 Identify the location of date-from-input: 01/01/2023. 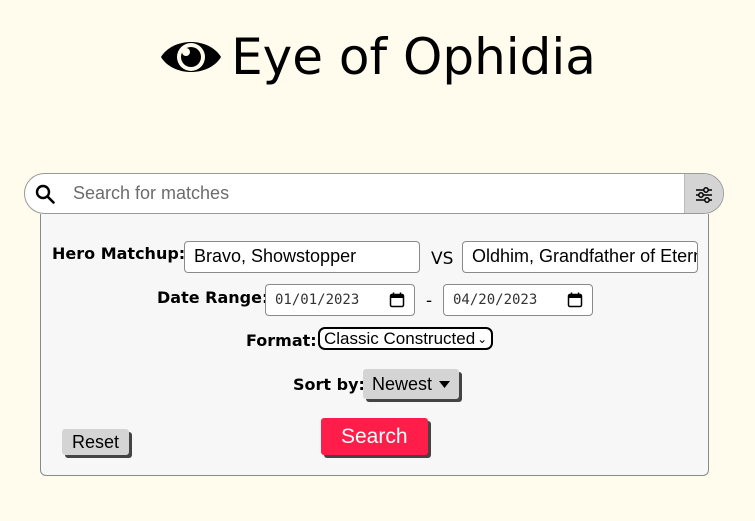
(340, 300).